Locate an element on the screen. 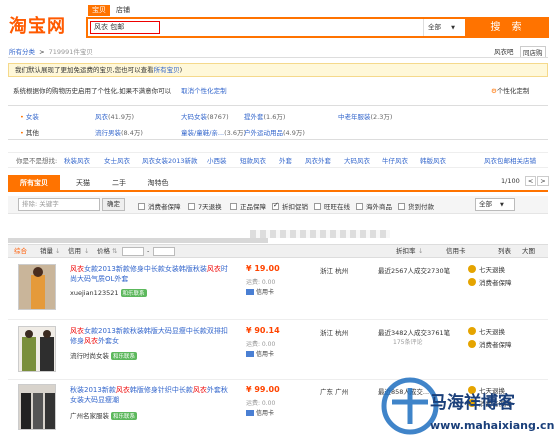  search-tab-items: 宝贝 is located at coordinates (99, 10).